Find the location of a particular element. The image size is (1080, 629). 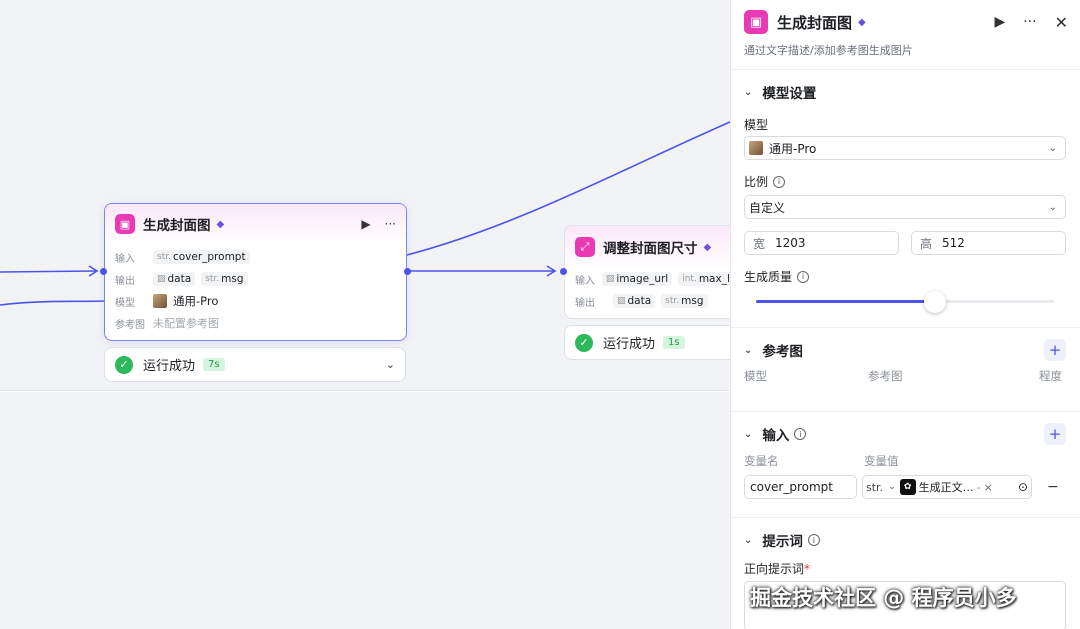

node2-input-port is located at coordinates (563, 271).